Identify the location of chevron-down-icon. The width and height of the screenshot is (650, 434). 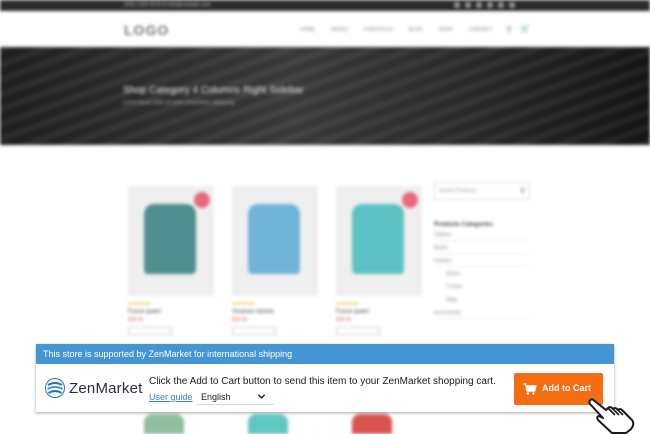
(261, 396).